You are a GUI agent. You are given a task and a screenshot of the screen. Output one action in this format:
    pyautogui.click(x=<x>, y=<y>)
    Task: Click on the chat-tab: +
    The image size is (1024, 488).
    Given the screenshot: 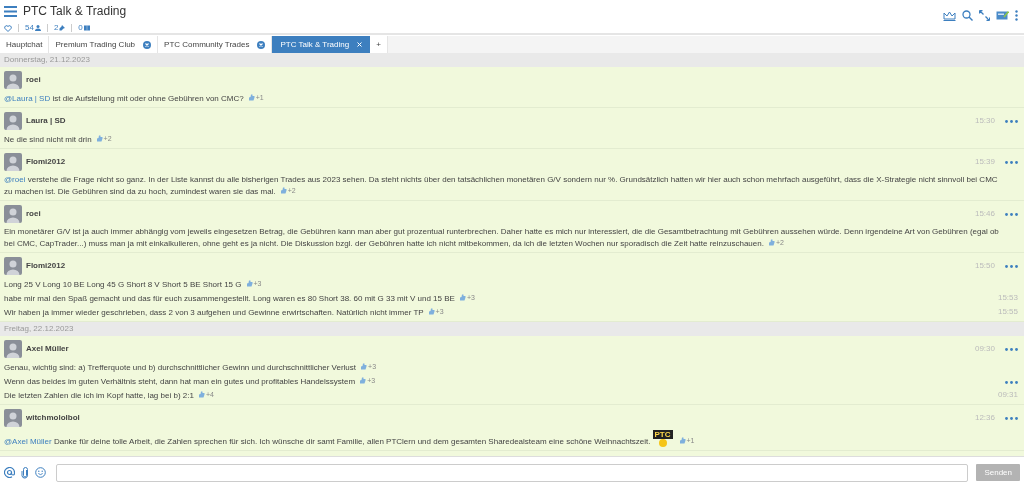 What is the action you would take?
    pyautogui.click(x=379, y=44)
    